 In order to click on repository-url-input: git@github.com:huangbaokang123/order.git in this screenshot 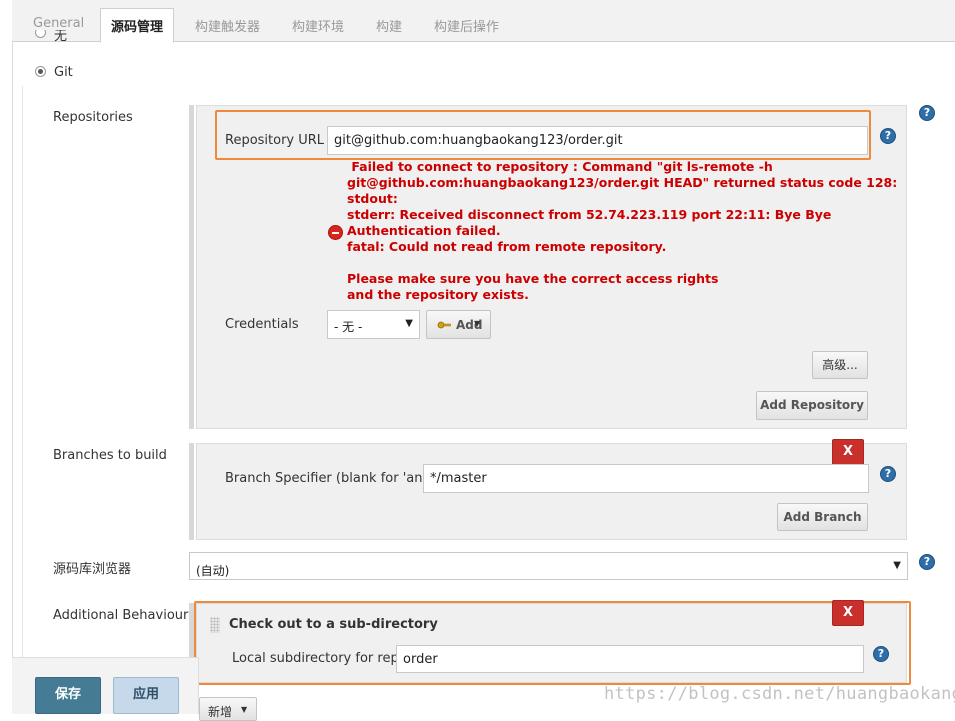, I will do `click(597, 140)`.